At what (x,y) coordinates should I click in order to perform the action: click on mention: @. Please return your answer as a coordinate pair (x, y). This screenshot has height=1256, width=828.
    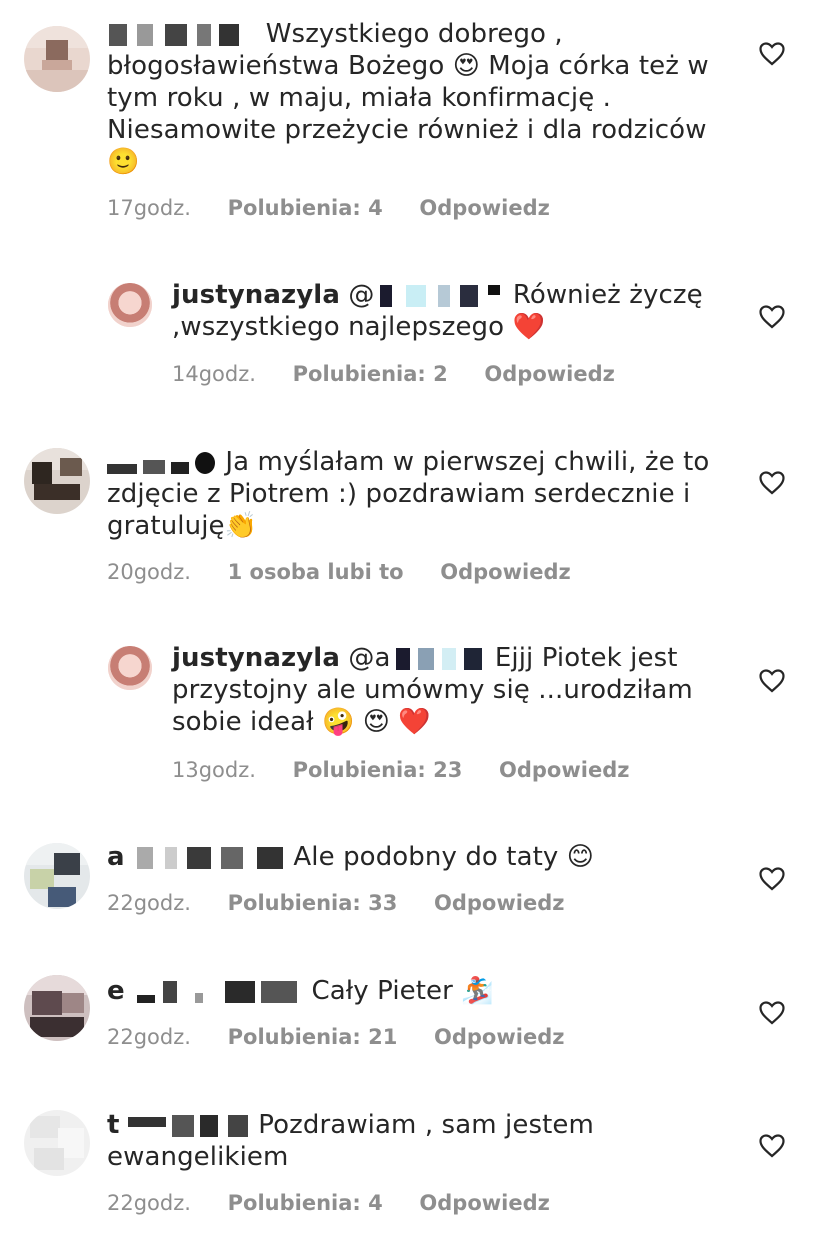
    Looking at the image, I should click on (361, 295).